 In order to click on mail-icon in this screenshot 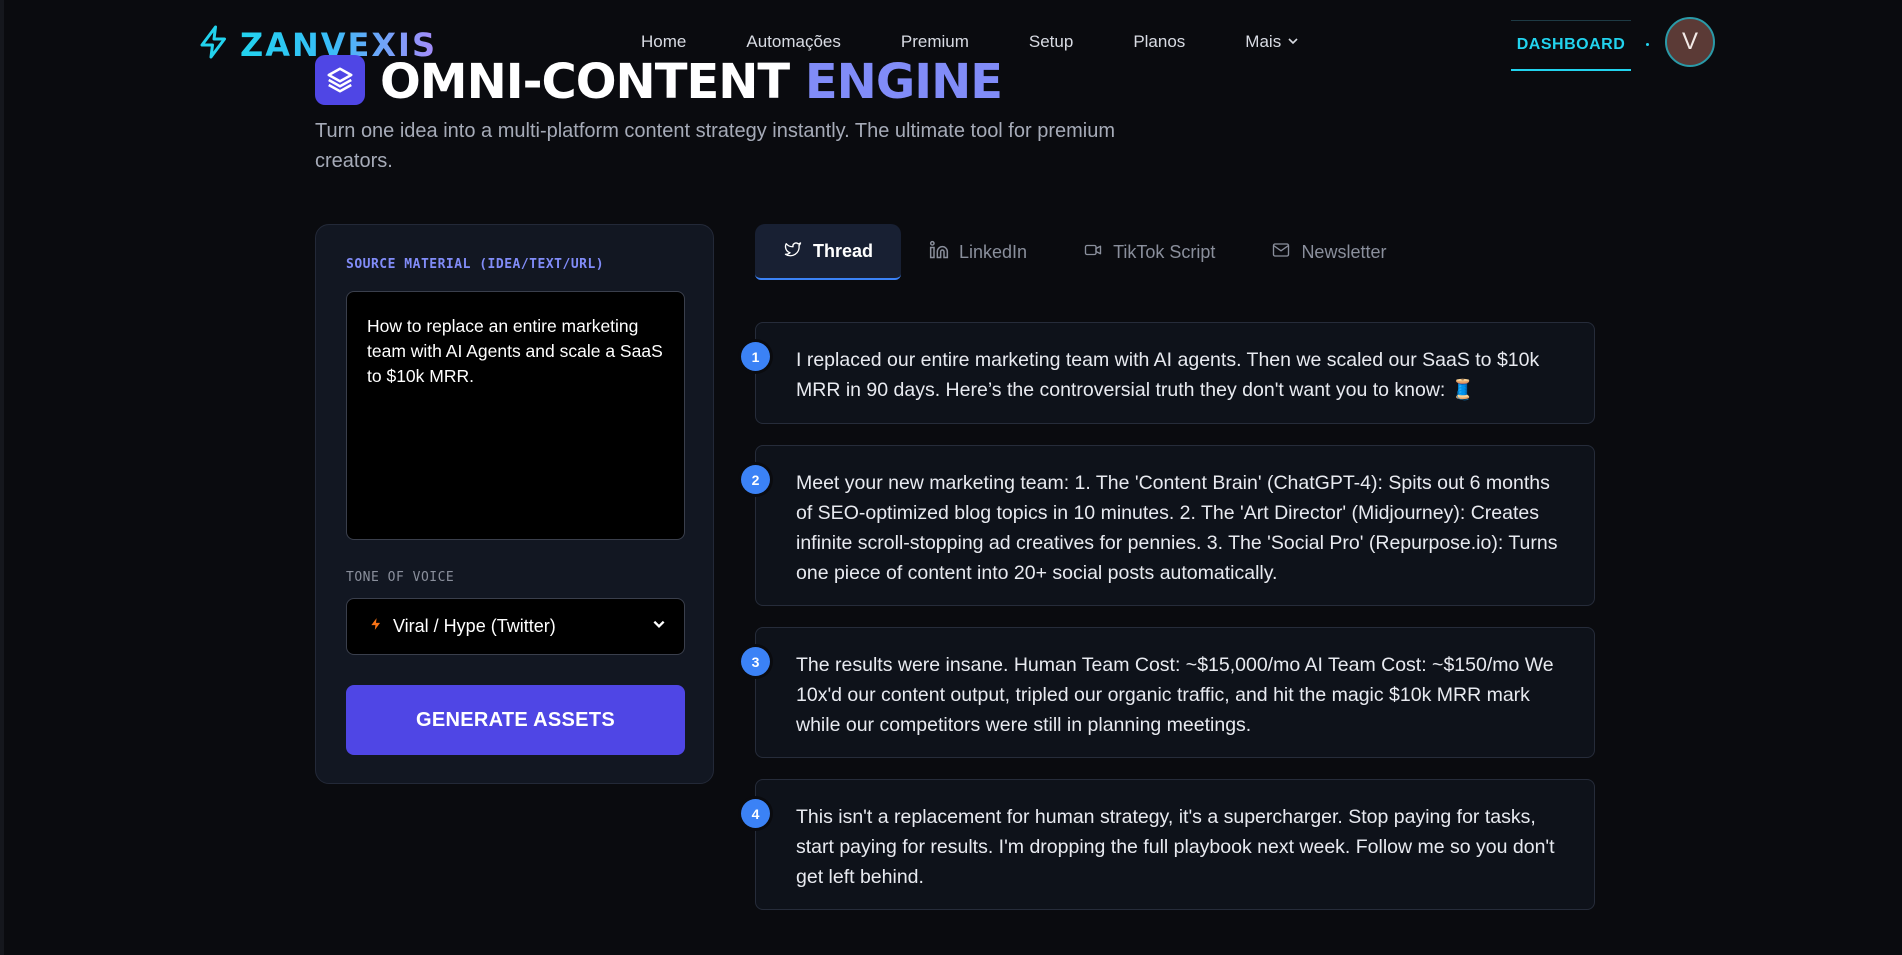, I will do `click(1281, 252)`.